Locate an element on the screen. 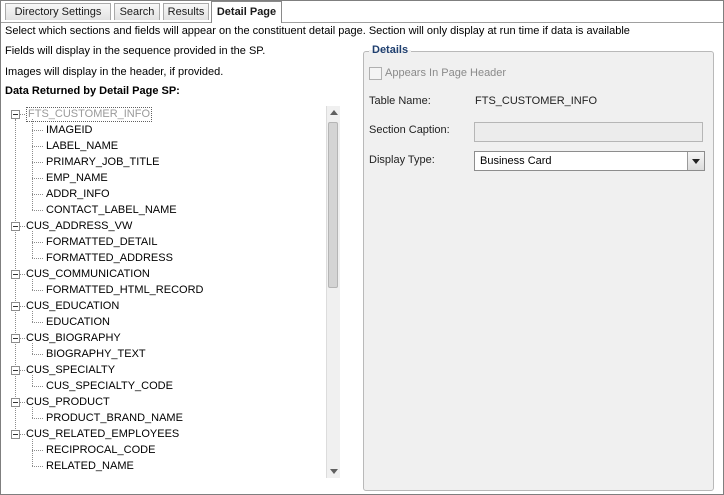 The image size is (724, 495). tree-heading: Data Returned by Detail Page SP: is located at coordinates (92, 91).